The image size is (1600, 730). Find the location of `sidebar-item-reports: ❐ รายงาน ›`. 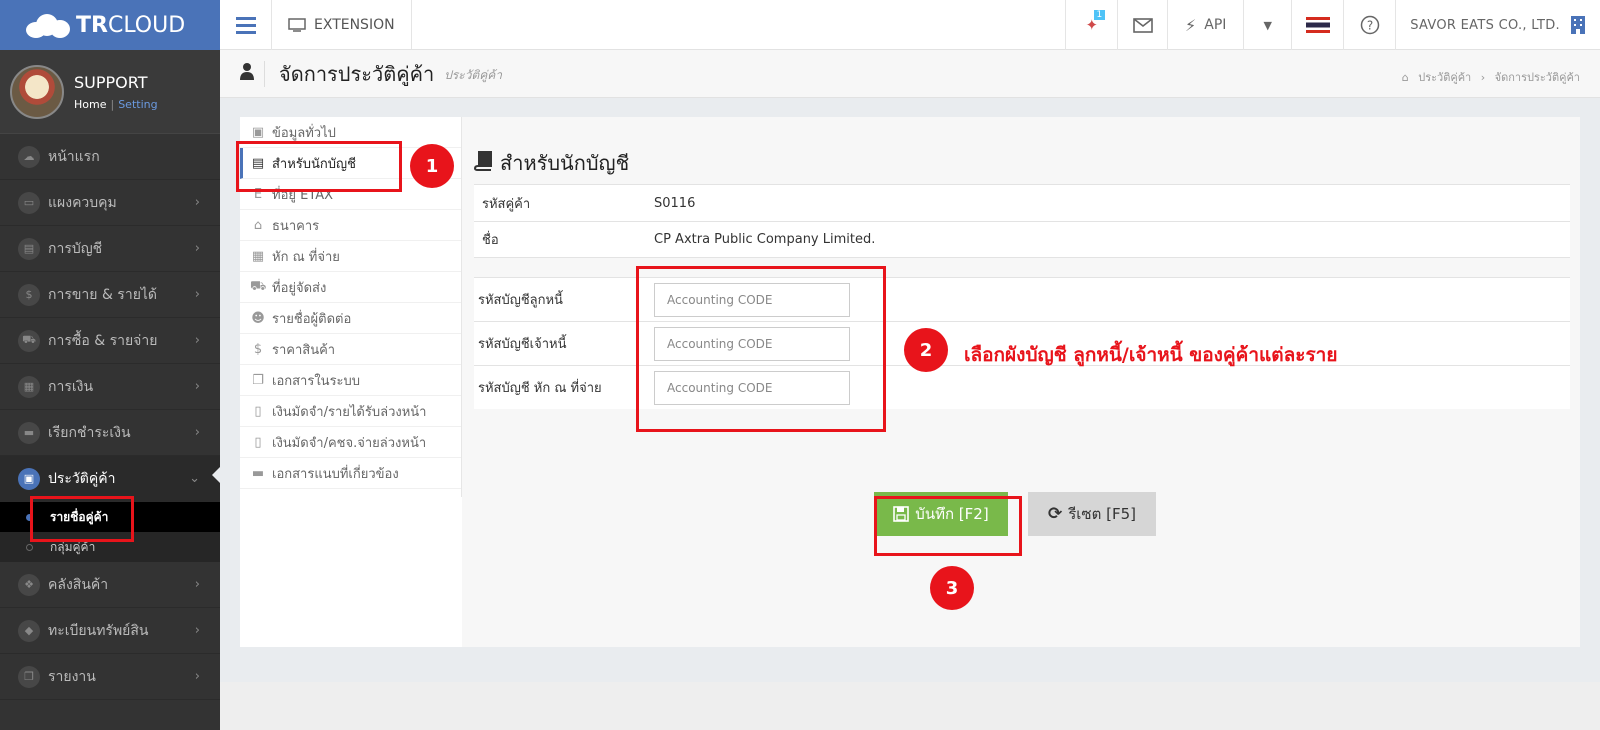

sidebar-item-reports: ❐ รายงาน › is located at coordinates (110, 677).